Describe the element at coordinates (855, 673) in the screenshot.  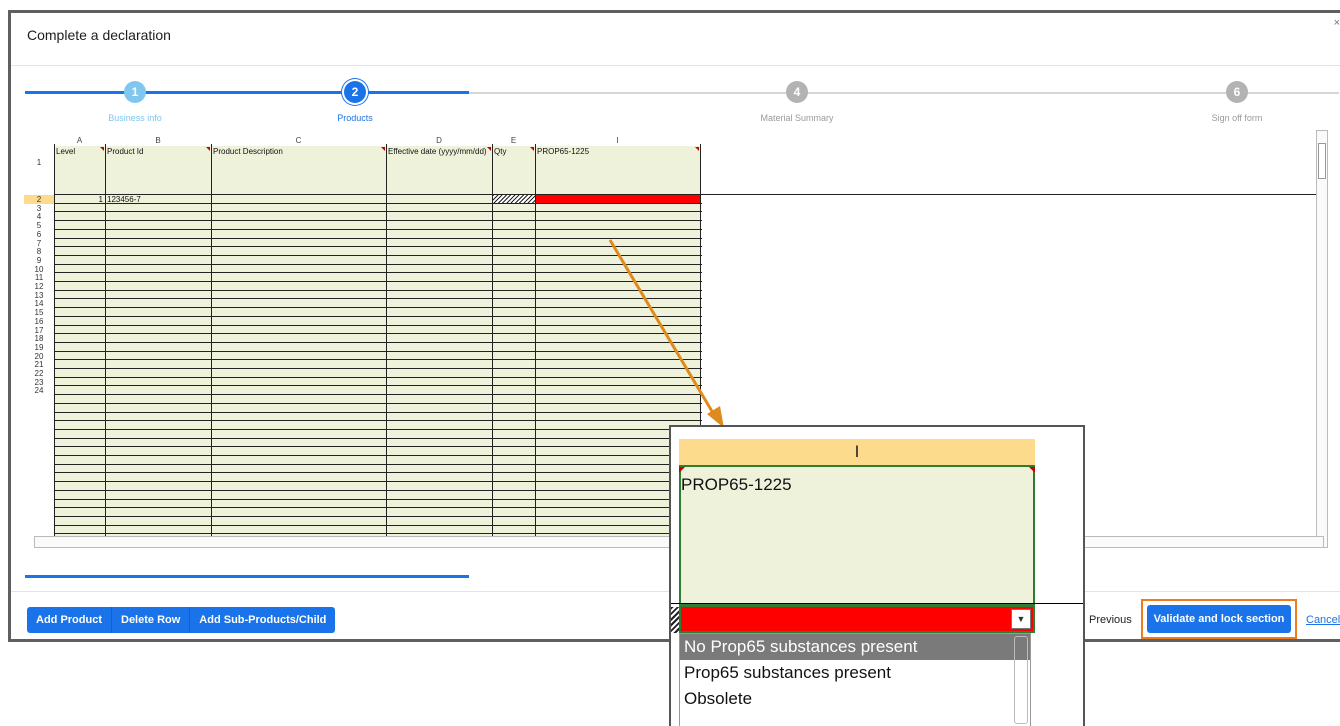
I see `dropdown-option: Prop65 substances present` at that location.